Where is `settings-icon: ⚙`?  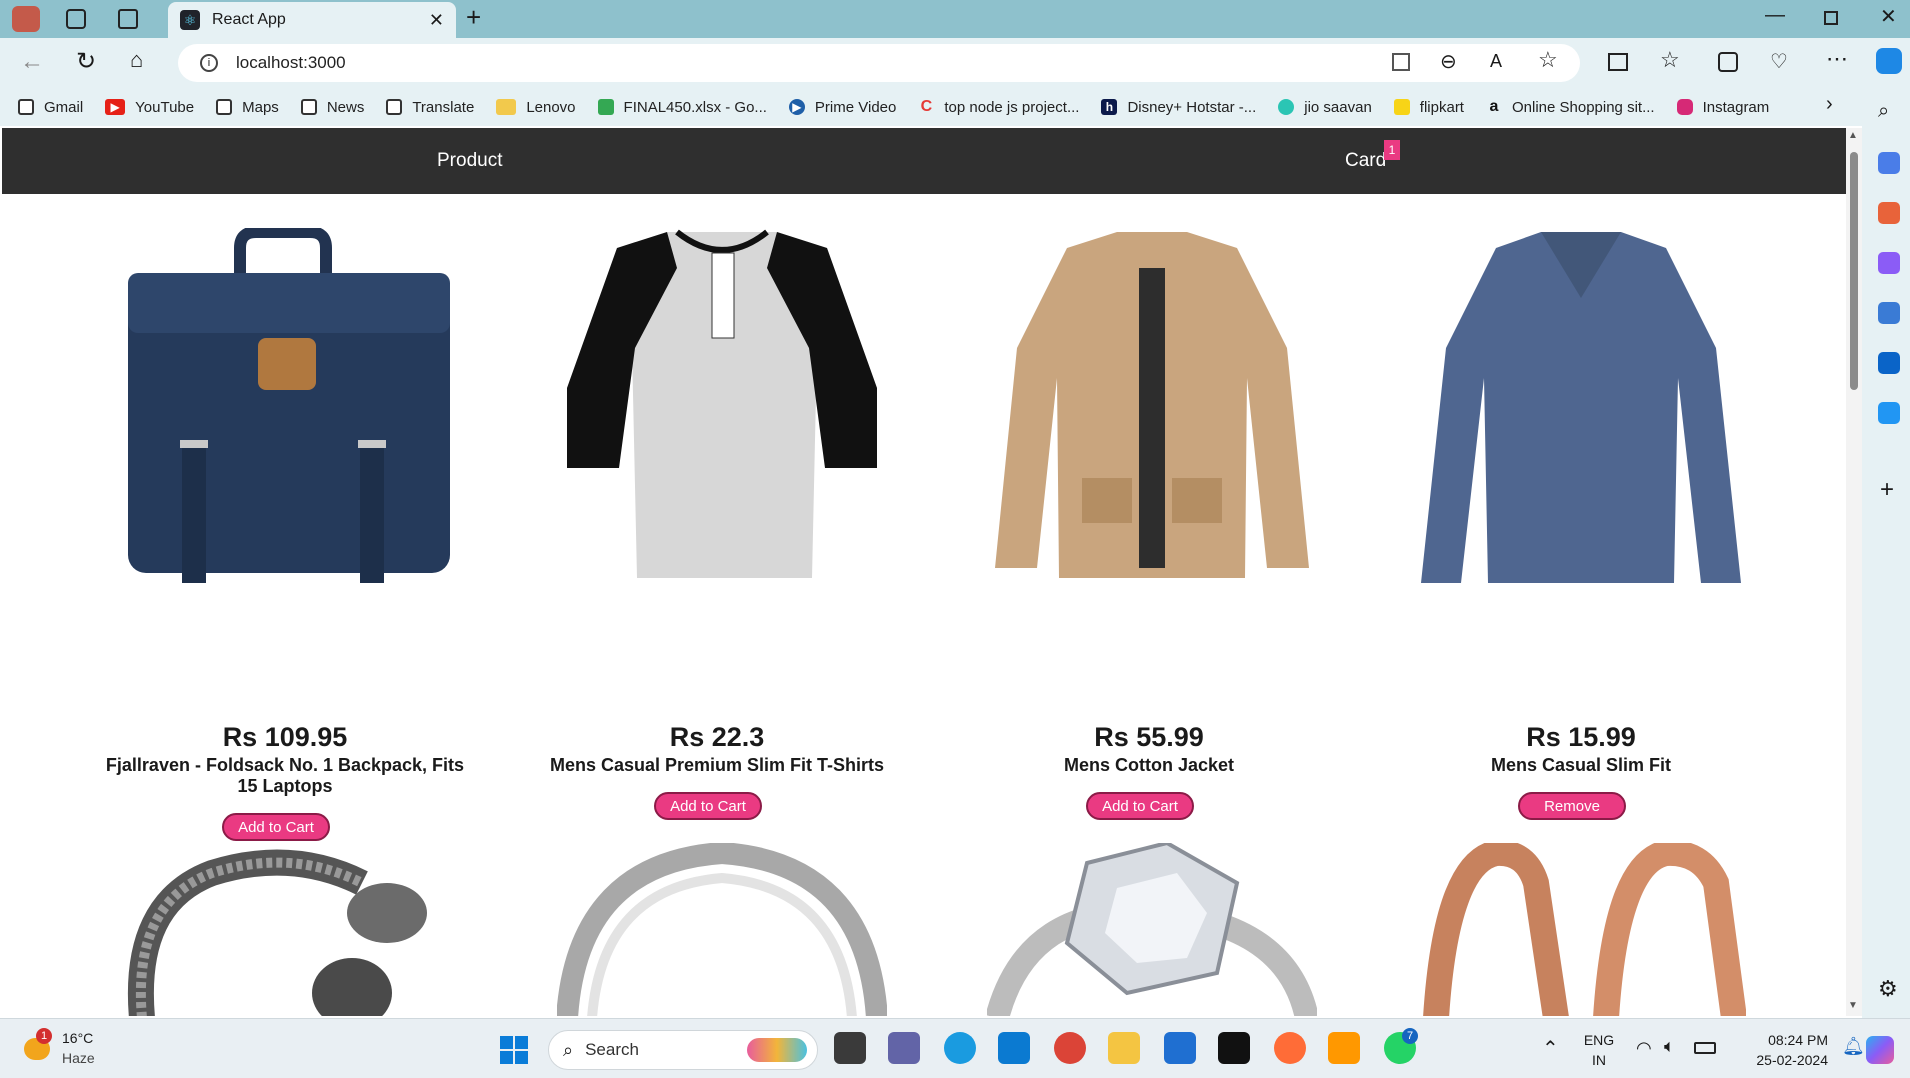
settings-icon: ⚙ is located at coordinates (1888, 989).